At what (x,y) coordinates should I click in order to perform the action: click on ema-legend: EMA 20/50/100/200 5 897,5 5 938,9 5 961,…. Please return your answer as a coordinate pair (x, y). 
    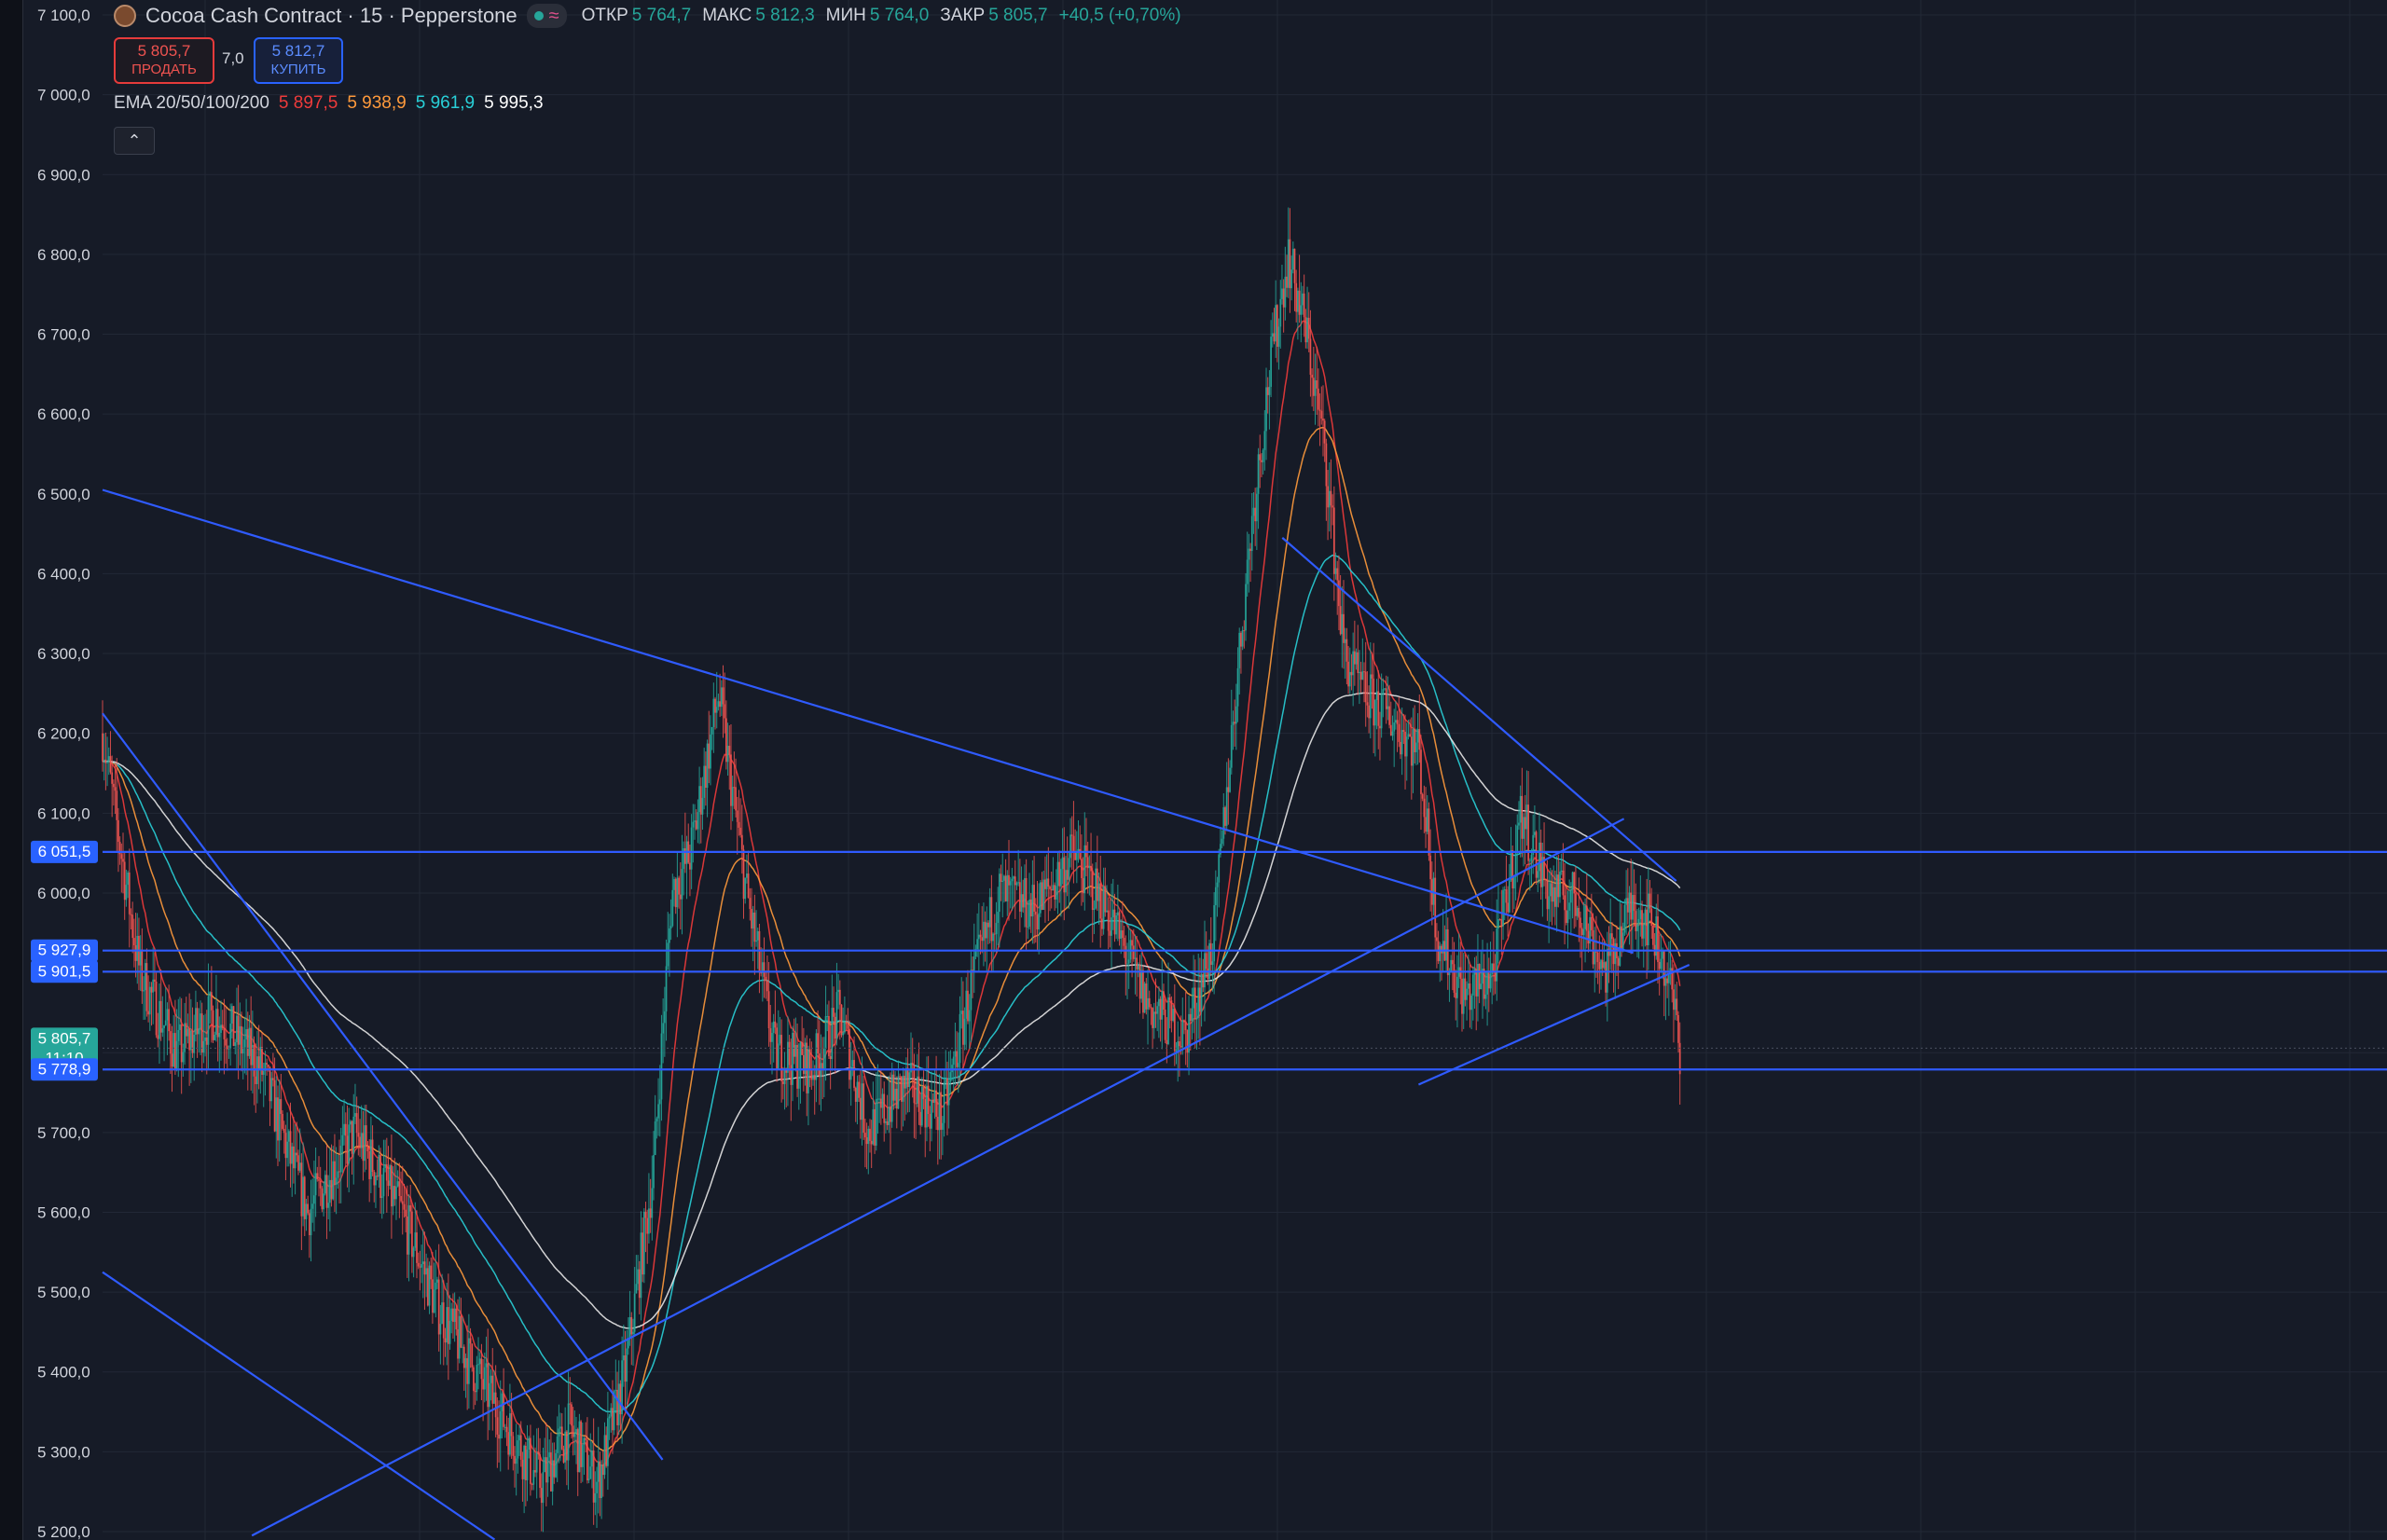
    Looking at the image, I should click on (329, 103).